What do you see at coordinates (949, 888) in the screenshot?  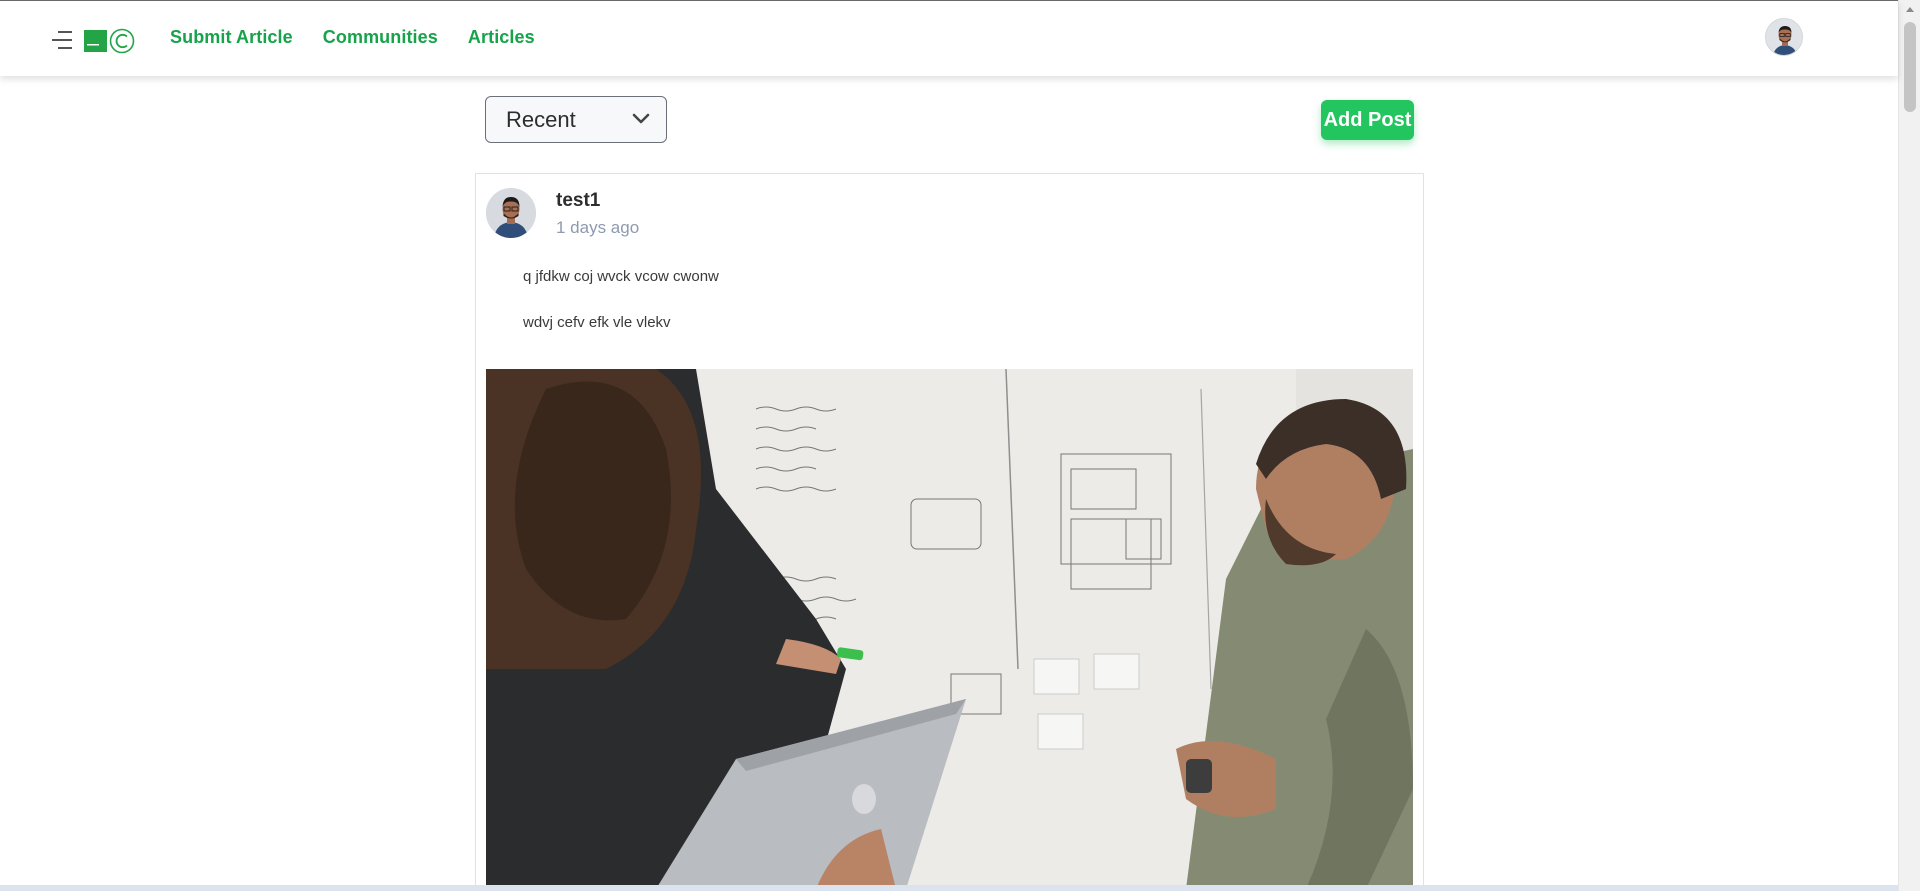 I see `window-bottom-edge` at bounding box center [949, 888].